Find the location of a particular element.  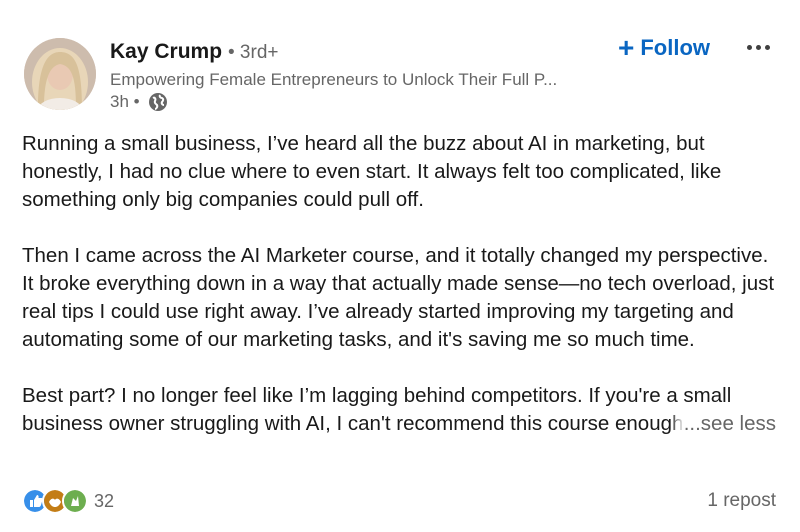

repost-count: 1 repost is located at coordinates (741, 501).